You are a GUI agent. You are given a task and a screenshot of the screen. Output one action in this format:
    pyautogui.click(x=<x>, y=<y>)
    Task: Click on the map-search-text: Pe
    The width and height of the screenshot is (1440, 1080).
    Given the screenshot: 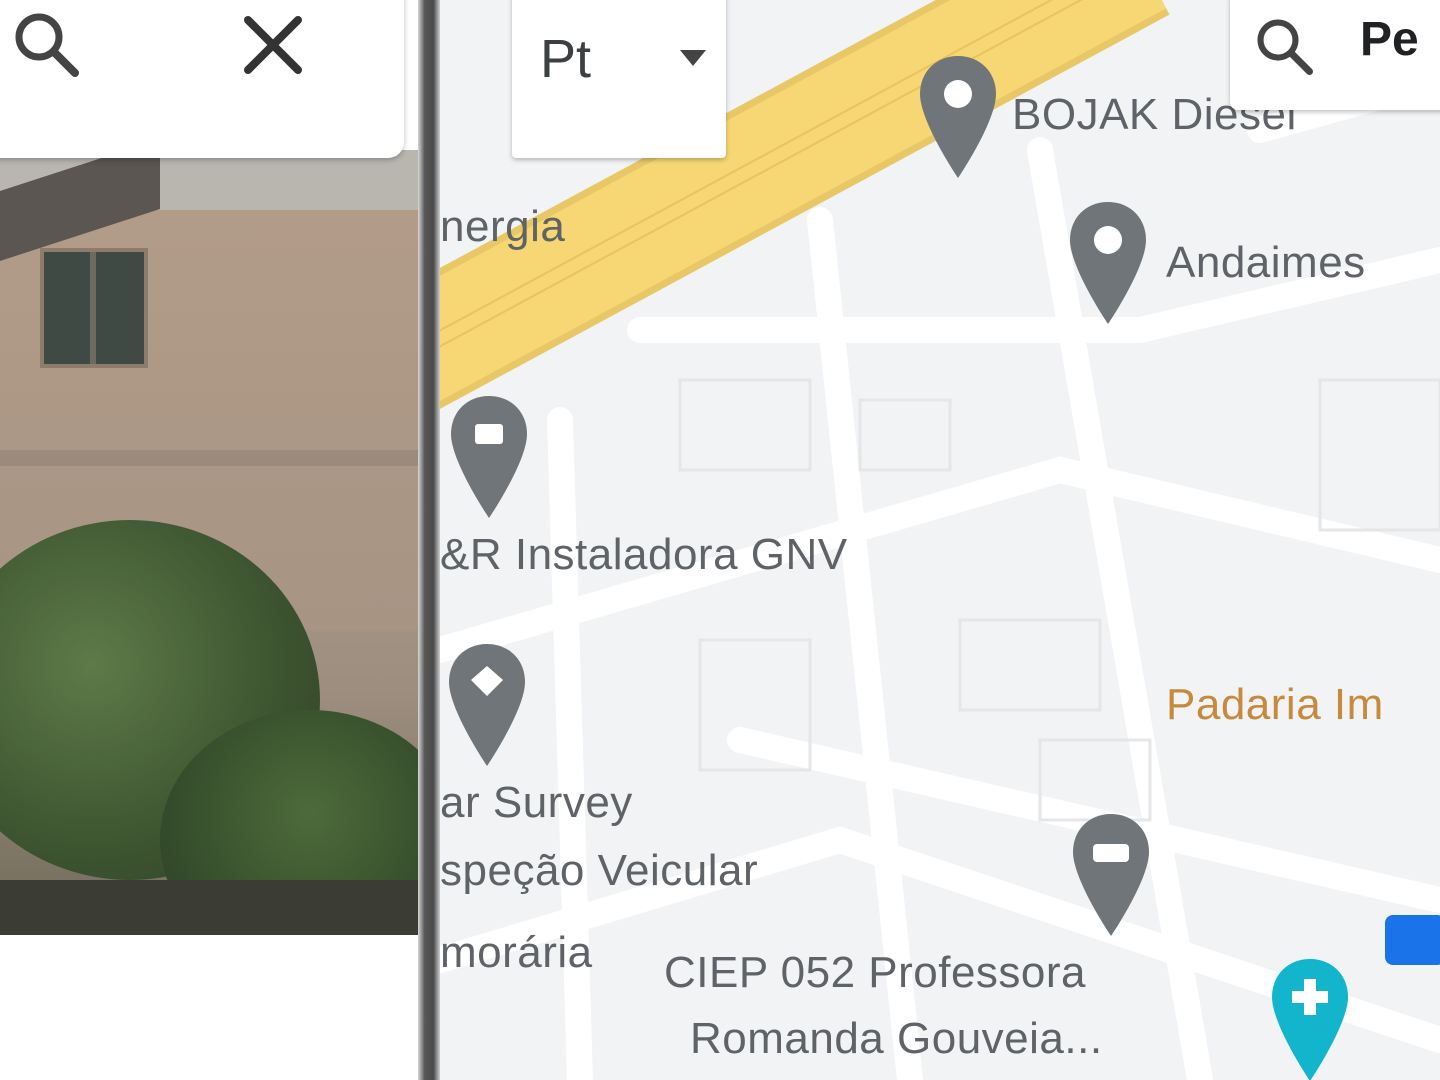 What is the action you would take?
    pyautogui.click(x=1389, y=39)
    